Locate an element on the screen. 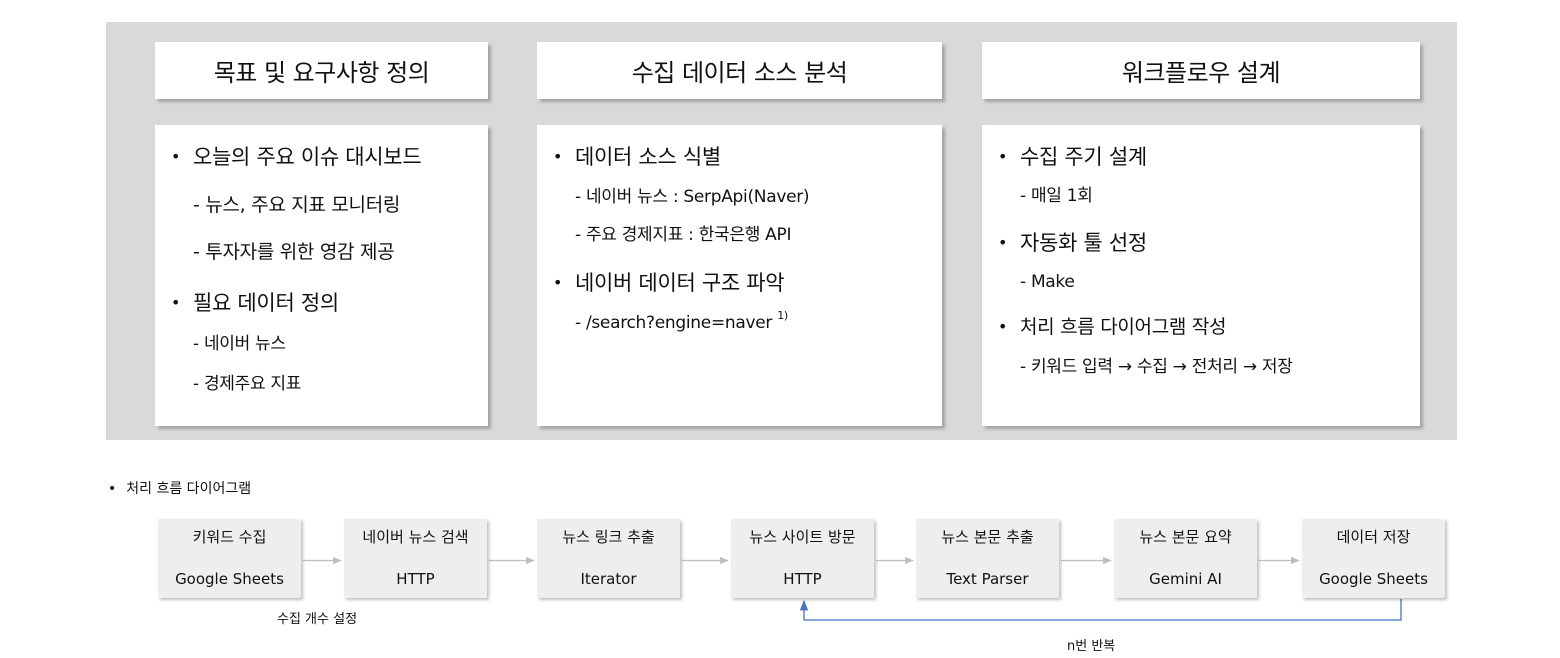 This screenshot has height=658, width=1560. flow-step-title: 데이터 저장 is located at coordinates (1373, 537).